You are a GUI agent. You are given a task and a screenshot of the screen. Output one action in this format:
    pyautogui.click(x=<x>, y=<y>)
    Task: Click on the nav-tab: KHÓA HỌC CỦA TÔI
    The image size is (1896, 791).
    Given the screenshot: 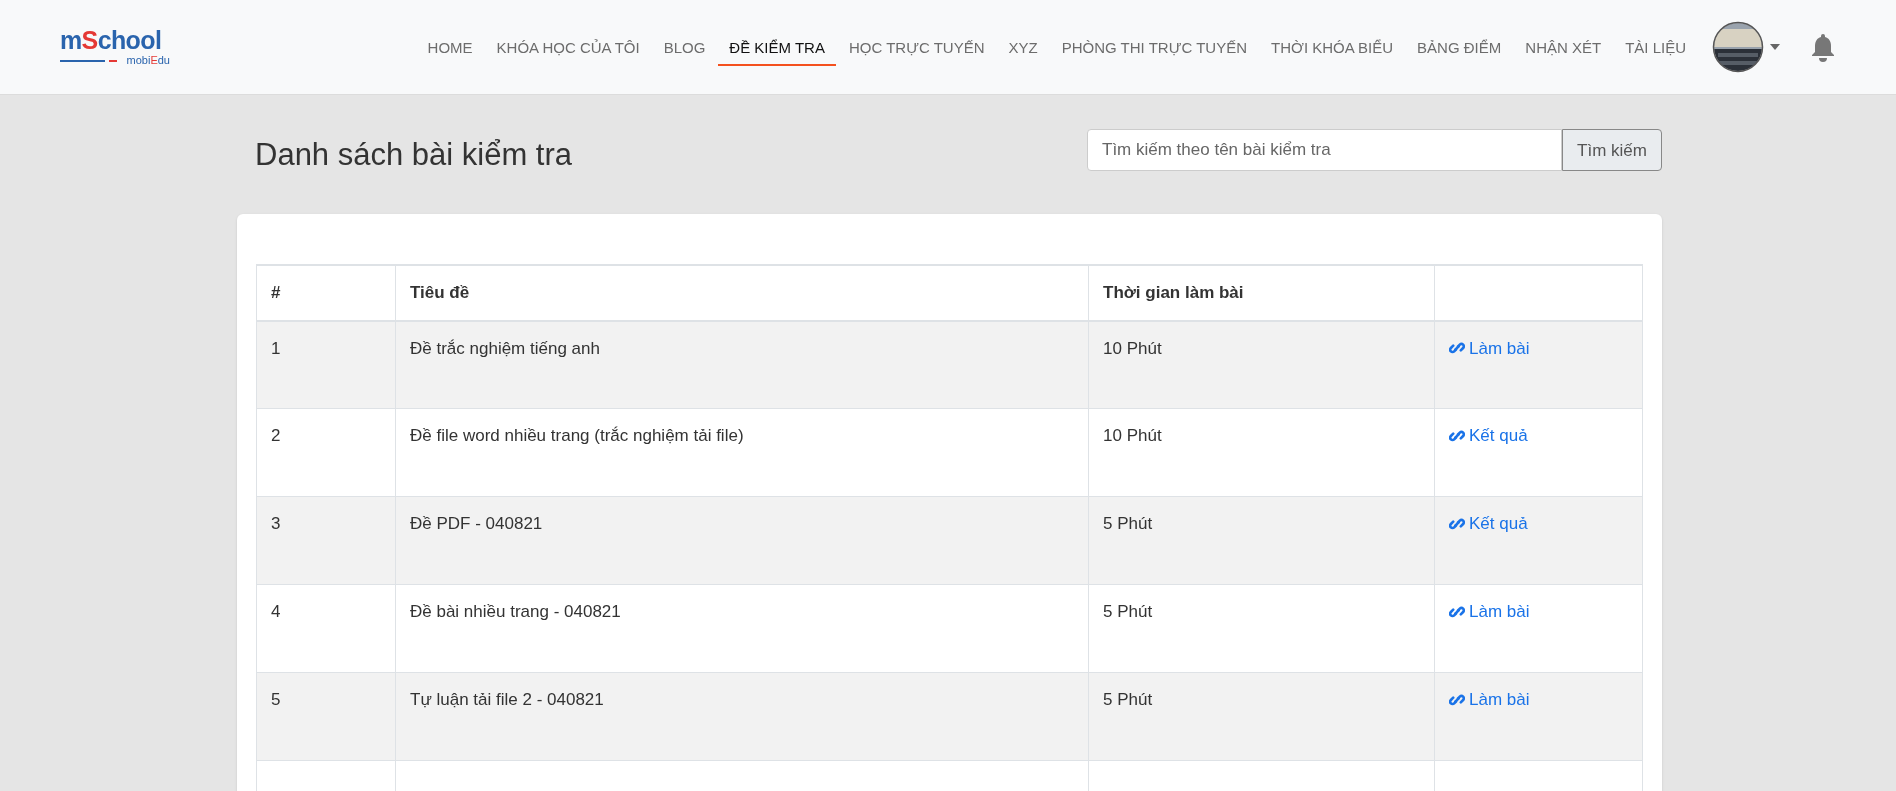 What is the action you would take?
    pyautogui.click(x=568, y=49)
    